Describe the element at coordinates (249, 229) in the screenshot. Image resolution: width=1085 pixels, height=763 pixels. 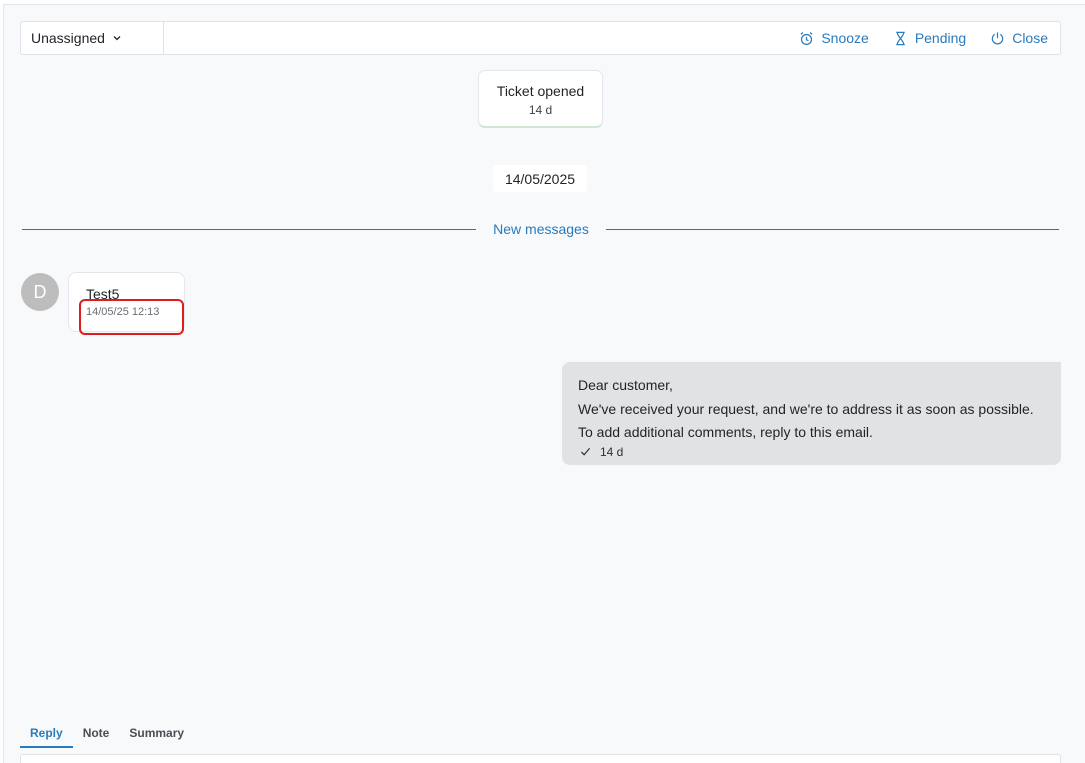
I see `new-messages-divider-left` at that location.